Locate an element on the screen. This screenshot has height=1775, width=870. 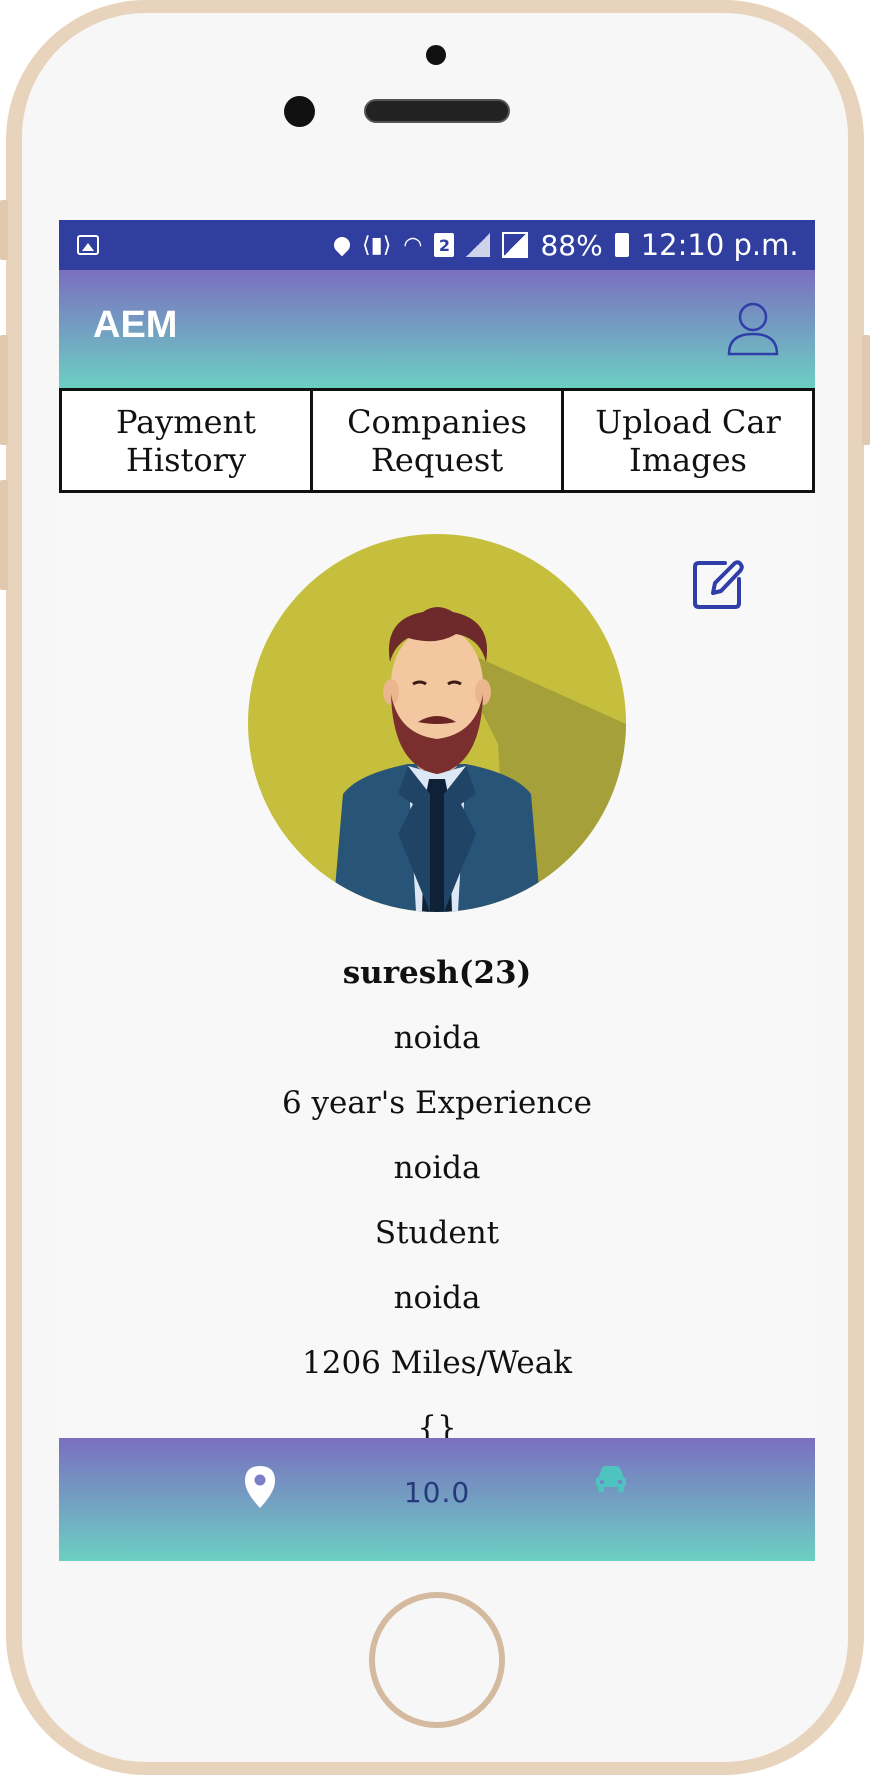
status-bar: ⟨▮⟩ ◠ 2 88% 12:10 p.m. is located at coordinates (437, 245).